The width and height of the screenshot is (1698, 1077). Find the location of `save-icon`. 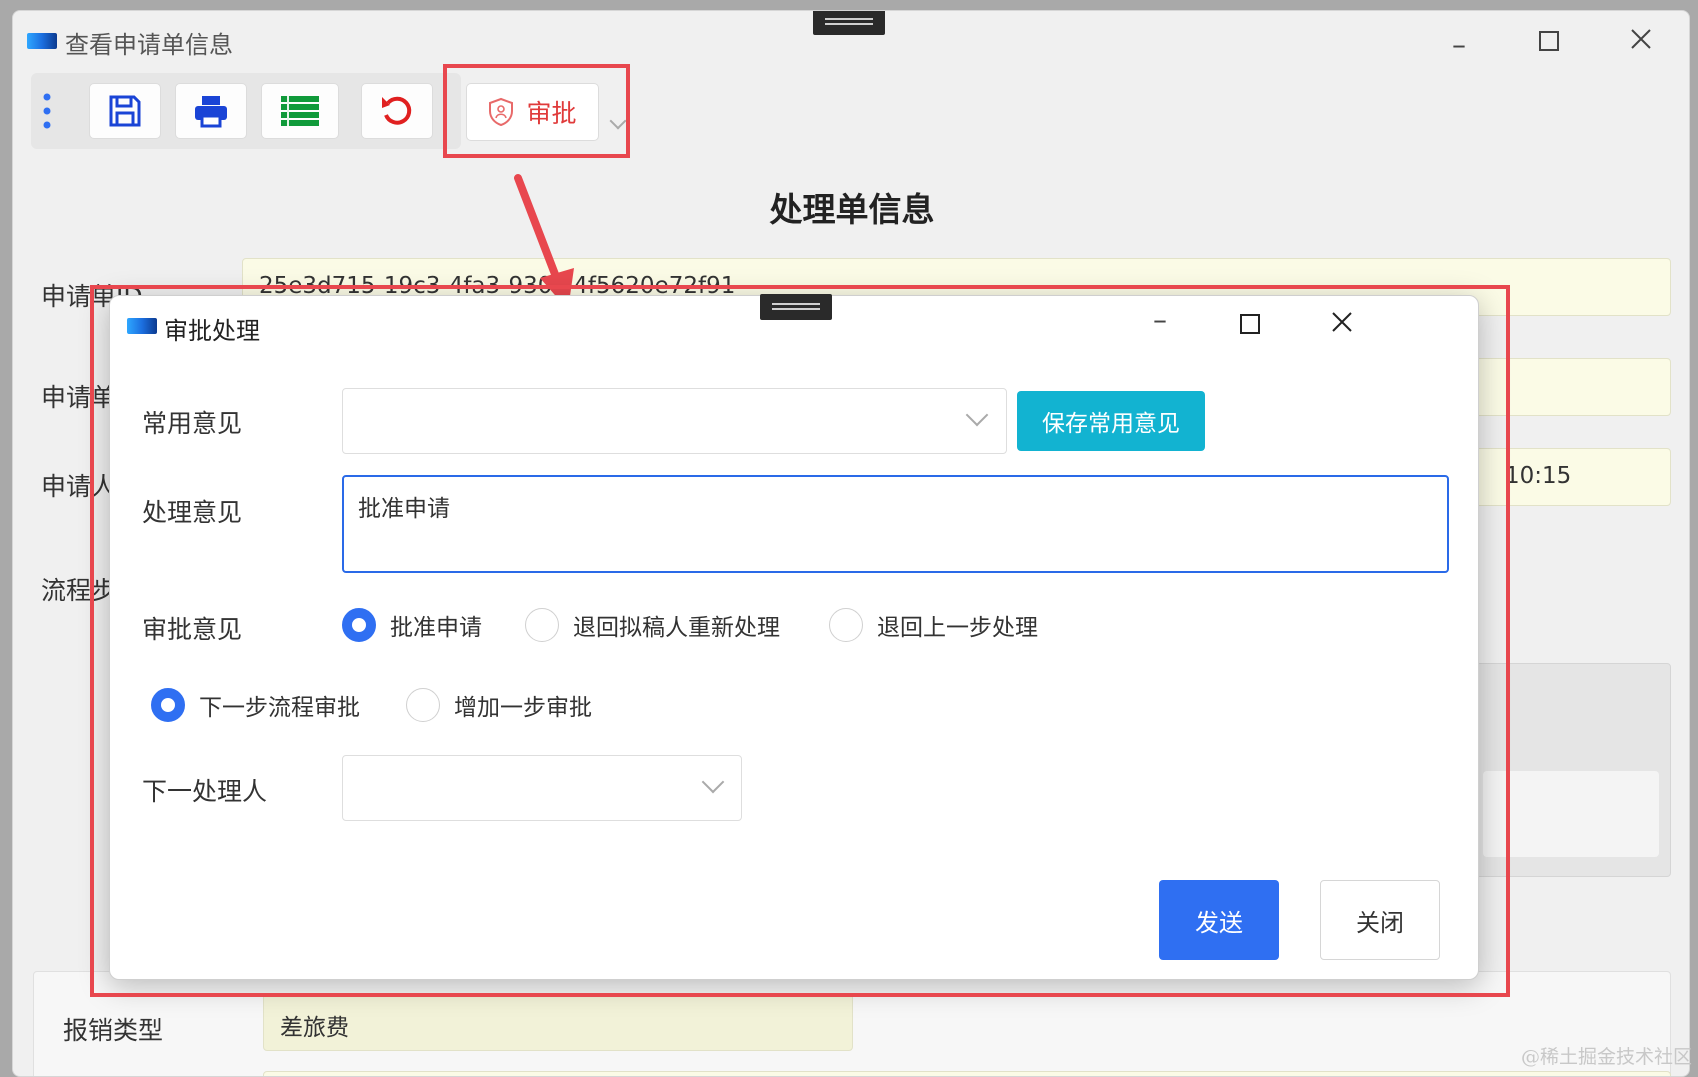

save-icon is located at coordinates (125, 111).